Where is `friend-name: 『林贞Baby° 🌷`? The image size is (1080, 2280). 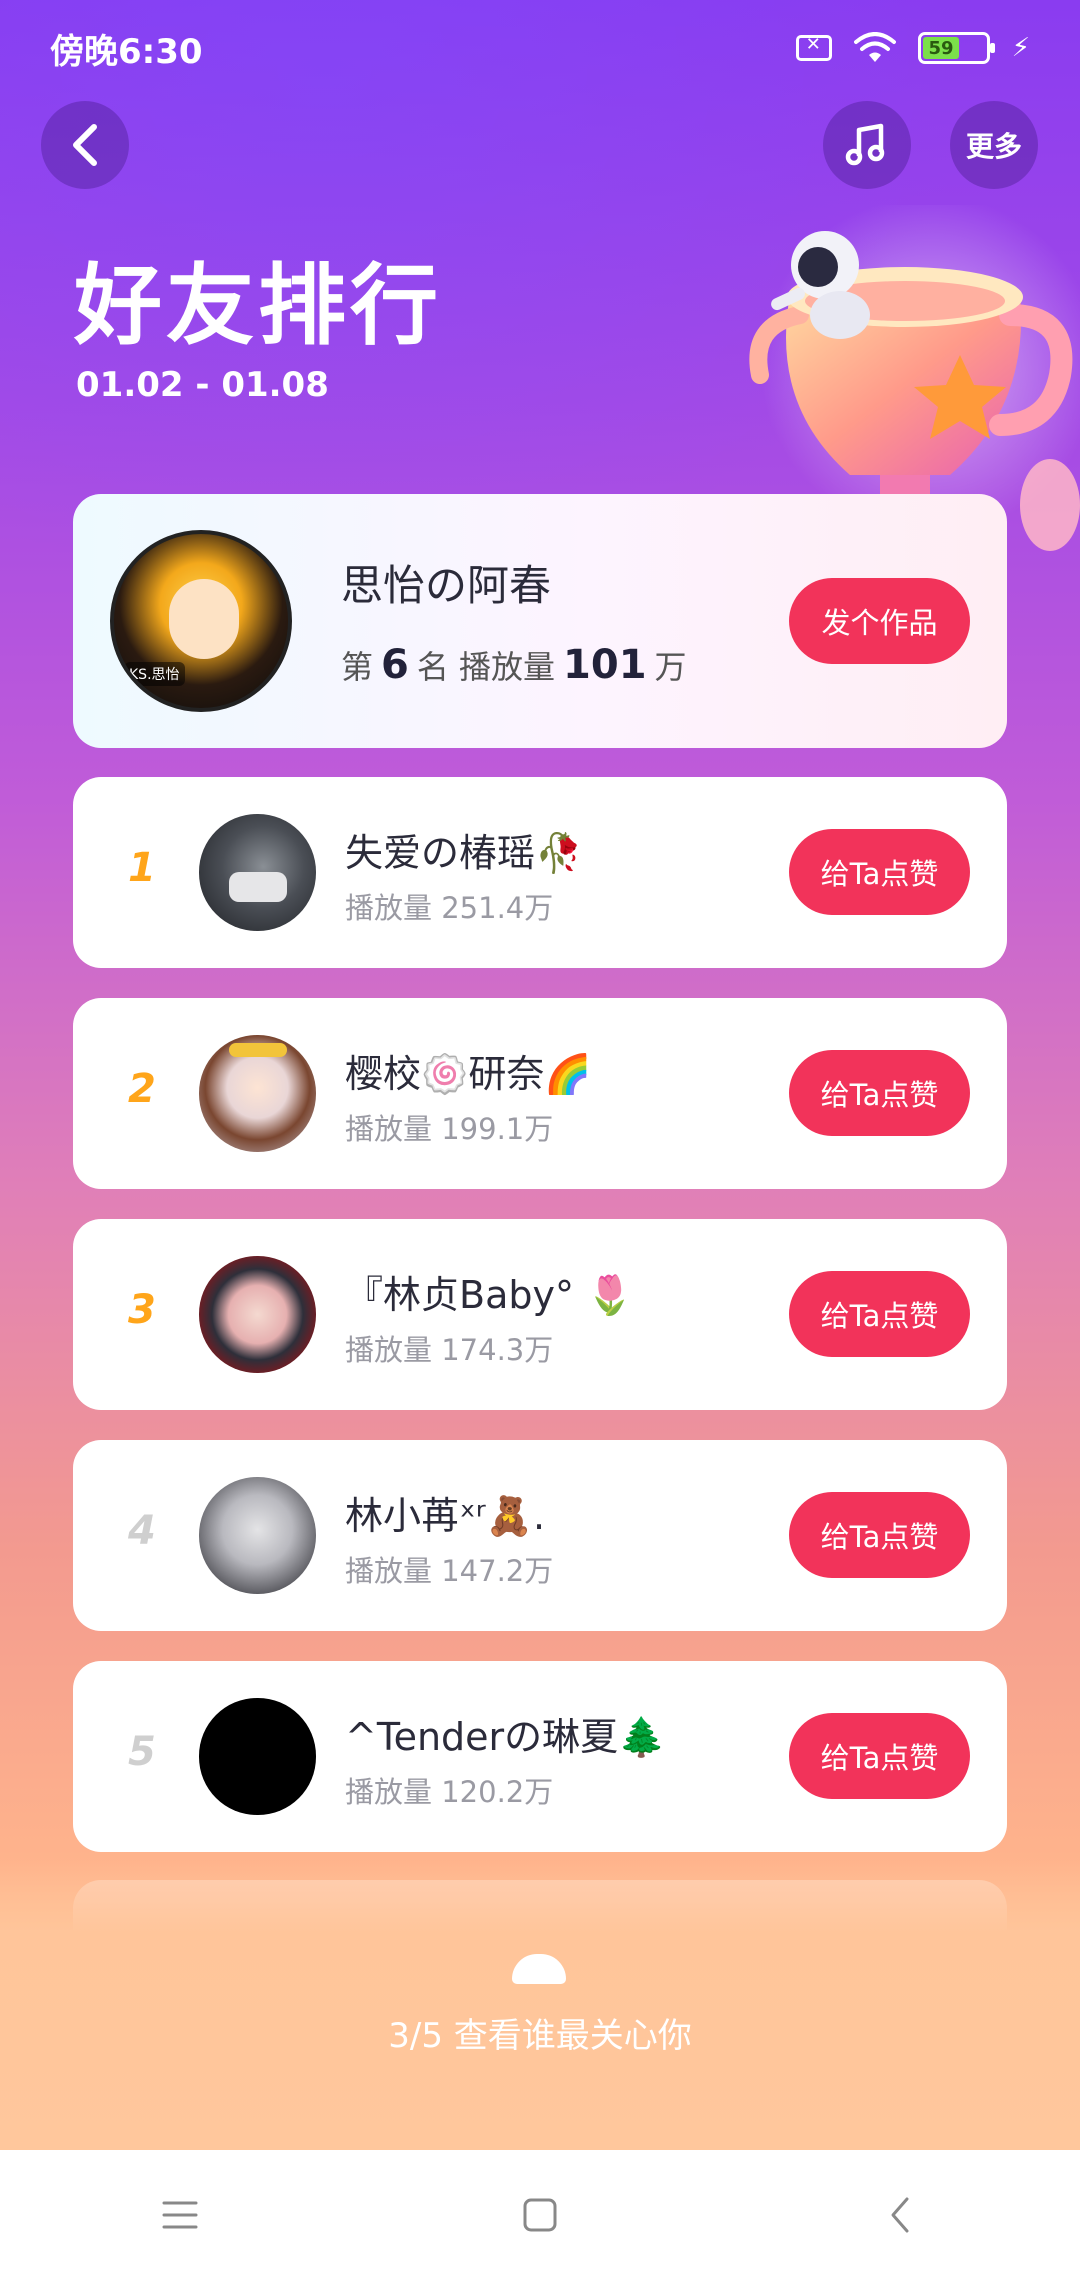 friend-name: 『林贞Baby° 🌷 is located at coordinates (489, 1295).